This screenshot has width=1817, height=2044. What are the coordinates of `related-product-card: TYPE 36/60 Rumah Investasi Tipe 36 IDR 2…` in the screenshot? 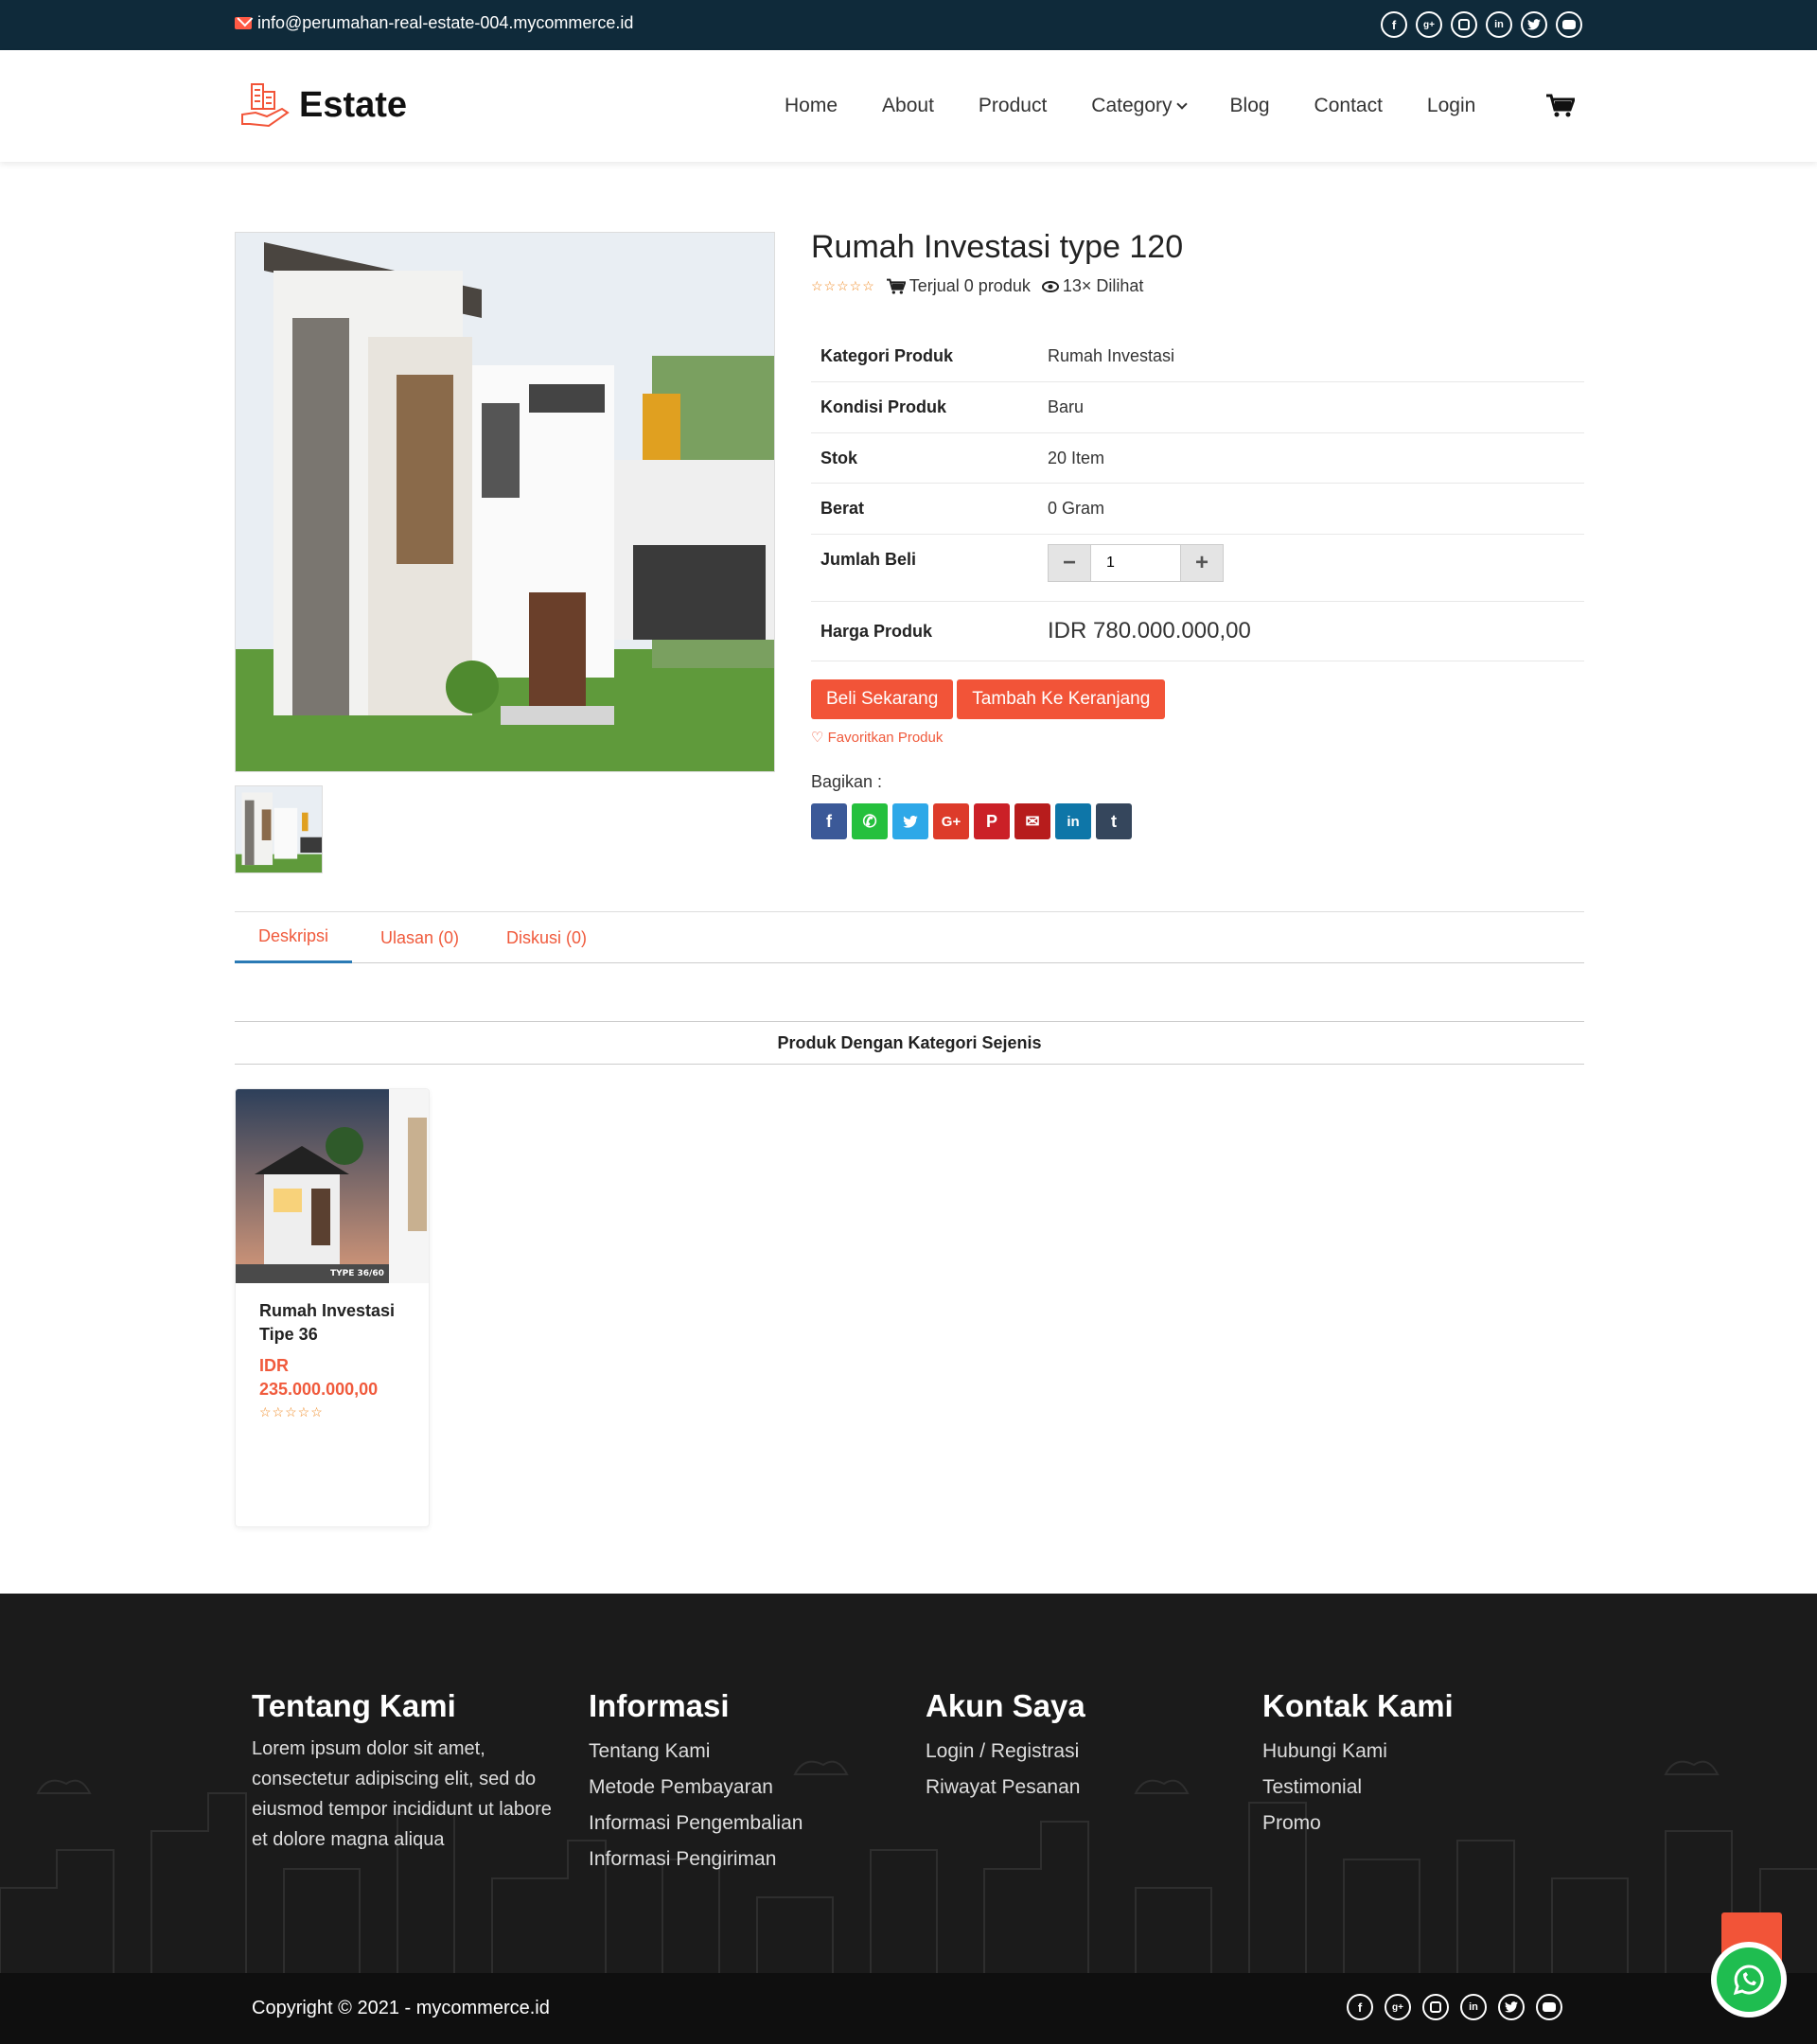 It's located at (332, 1307).